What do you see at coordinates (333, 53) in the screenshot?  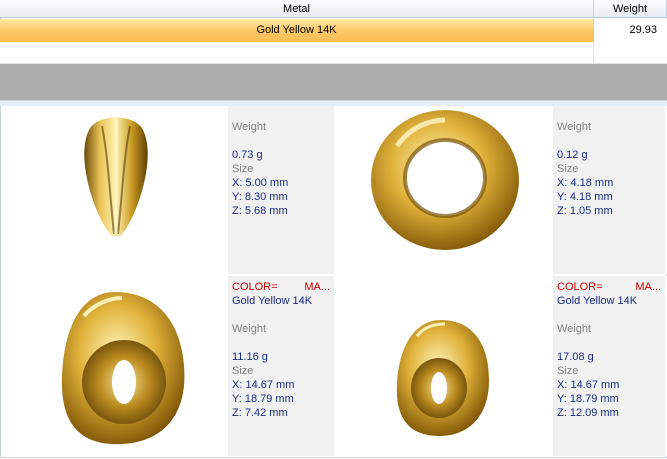 I see `empty-row` at bounding box center [333, 53].